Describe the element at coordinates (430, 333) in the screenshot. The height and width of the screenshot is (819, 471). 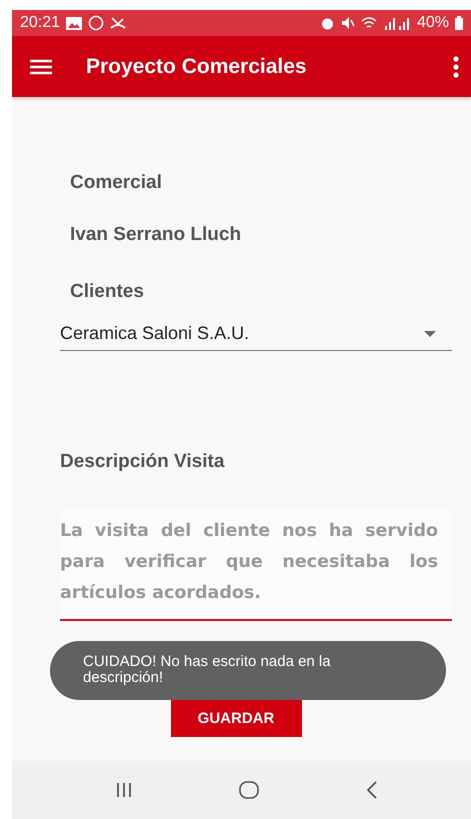
I see `dropdown-caret-icon` at that location.